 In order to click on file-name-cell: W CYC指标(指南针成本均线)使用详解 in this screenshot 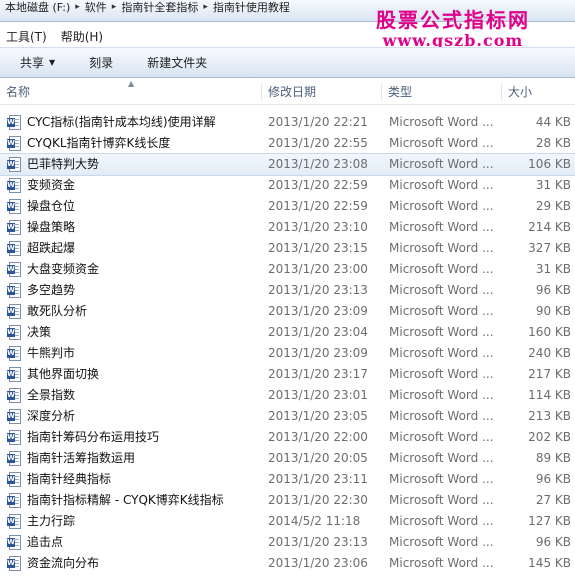, I will do `click(111, 122)`.